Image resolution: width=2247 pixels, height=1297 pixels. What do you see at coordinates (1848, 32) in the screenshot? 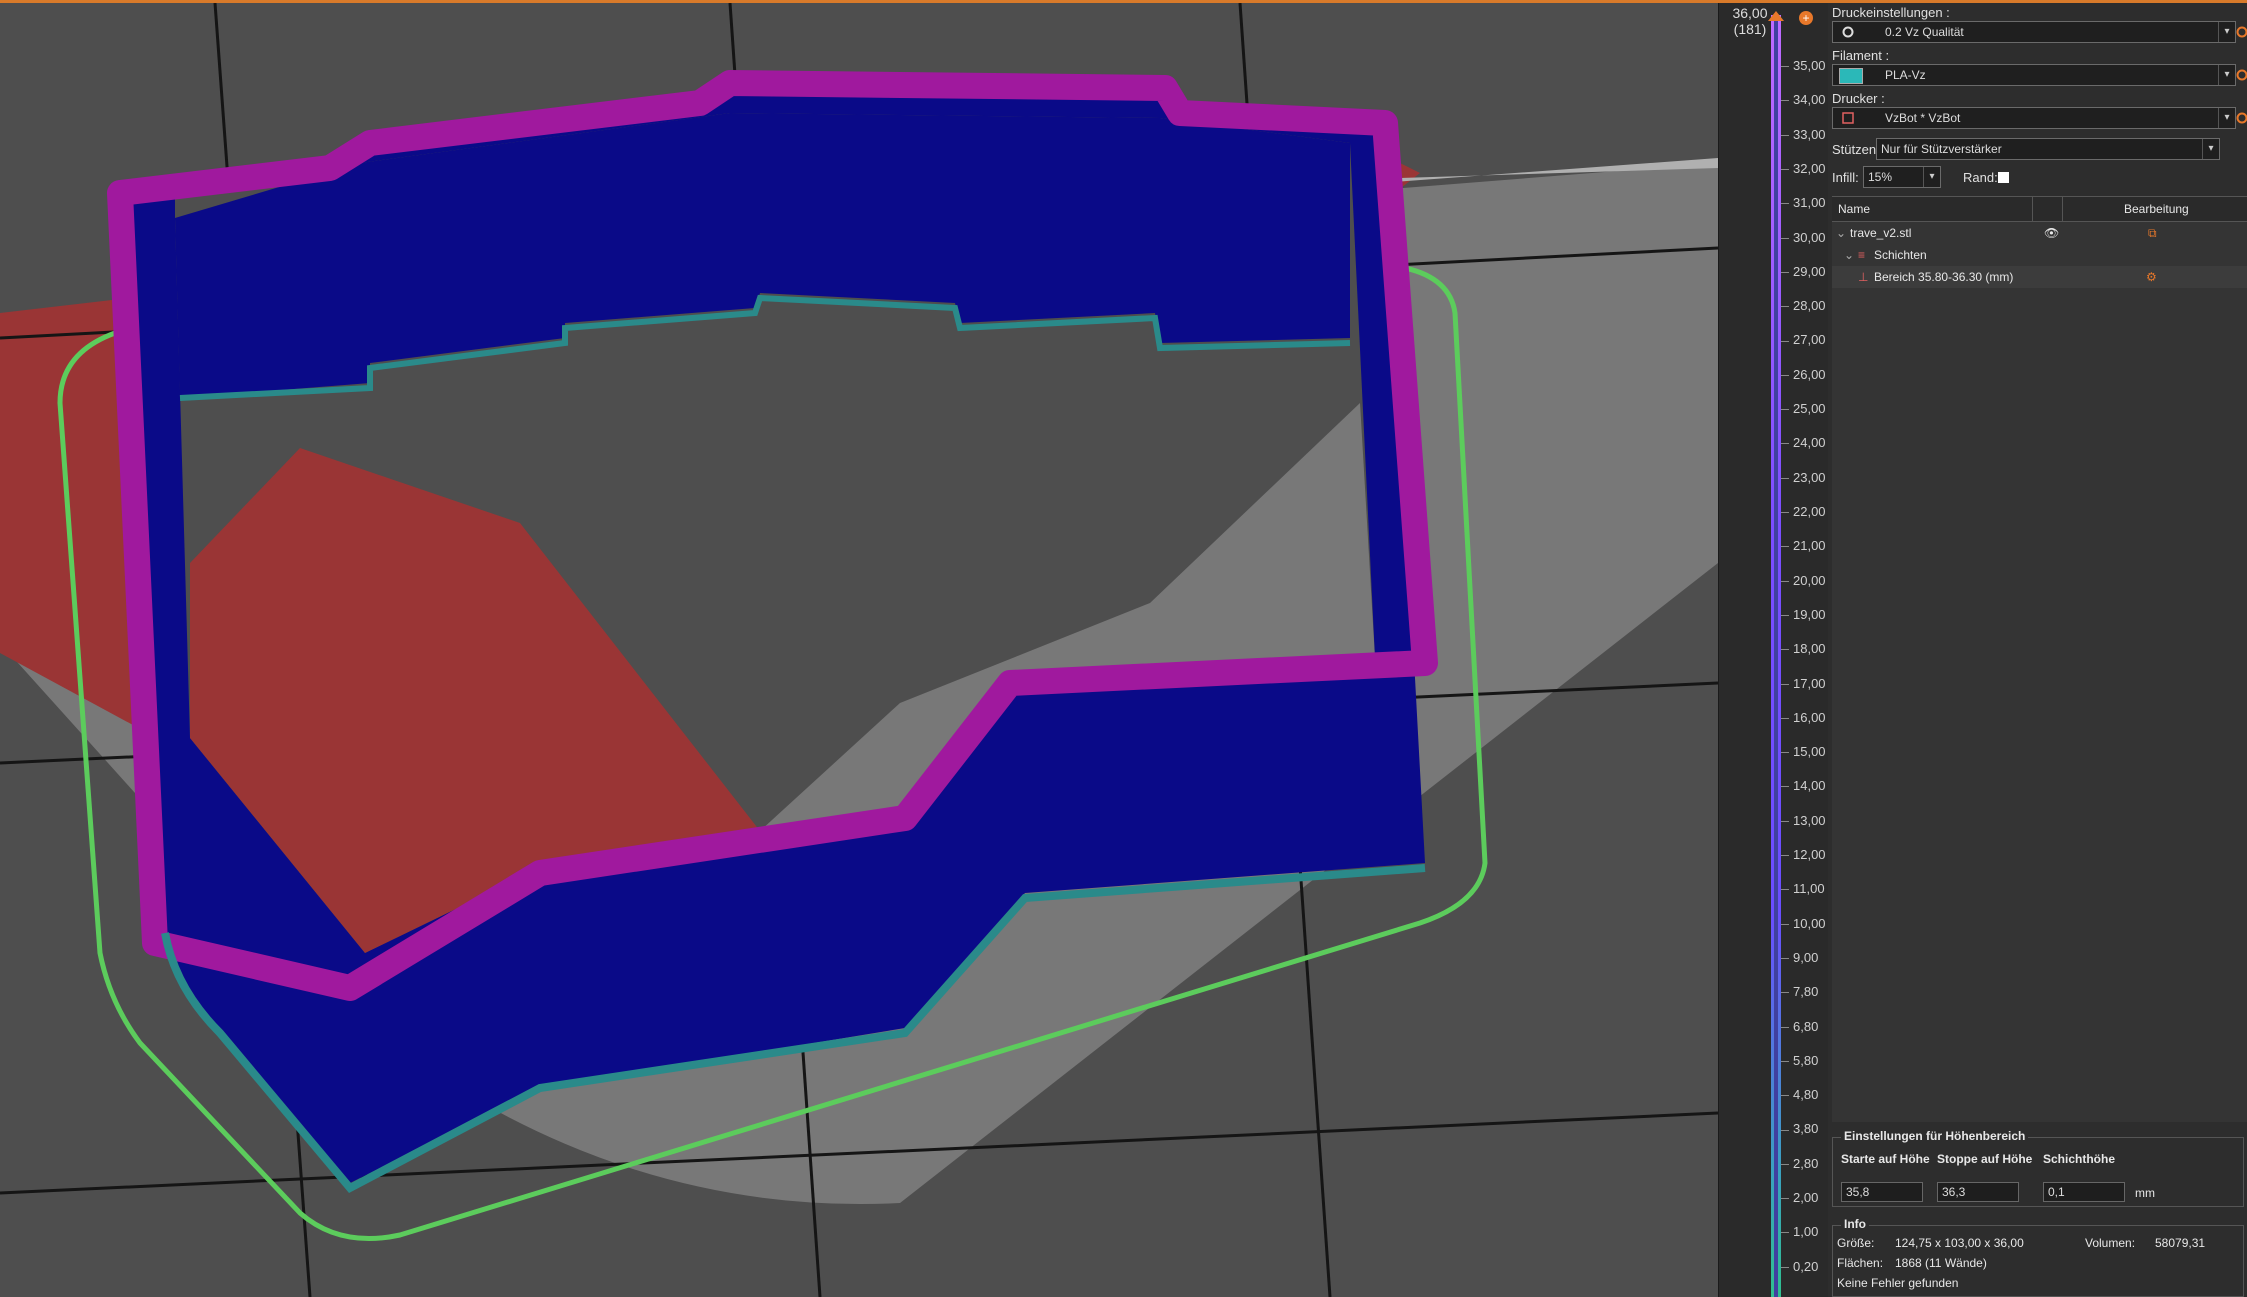
I see `gear-icon` at bounding box center [1848, 32].